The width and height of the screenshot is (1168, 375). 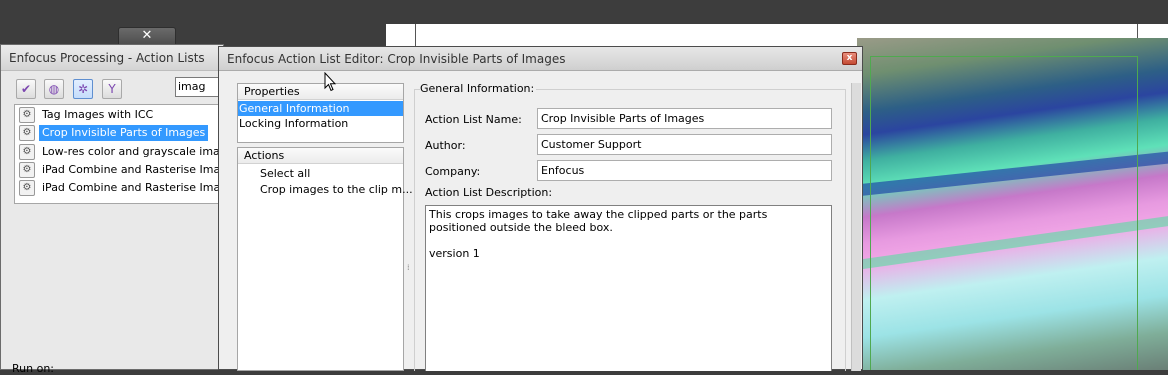 What do you see at coordinates (330, 82) in the screenshot?
I see `mouse-cursor-icon` at bounding box center [330, 82].